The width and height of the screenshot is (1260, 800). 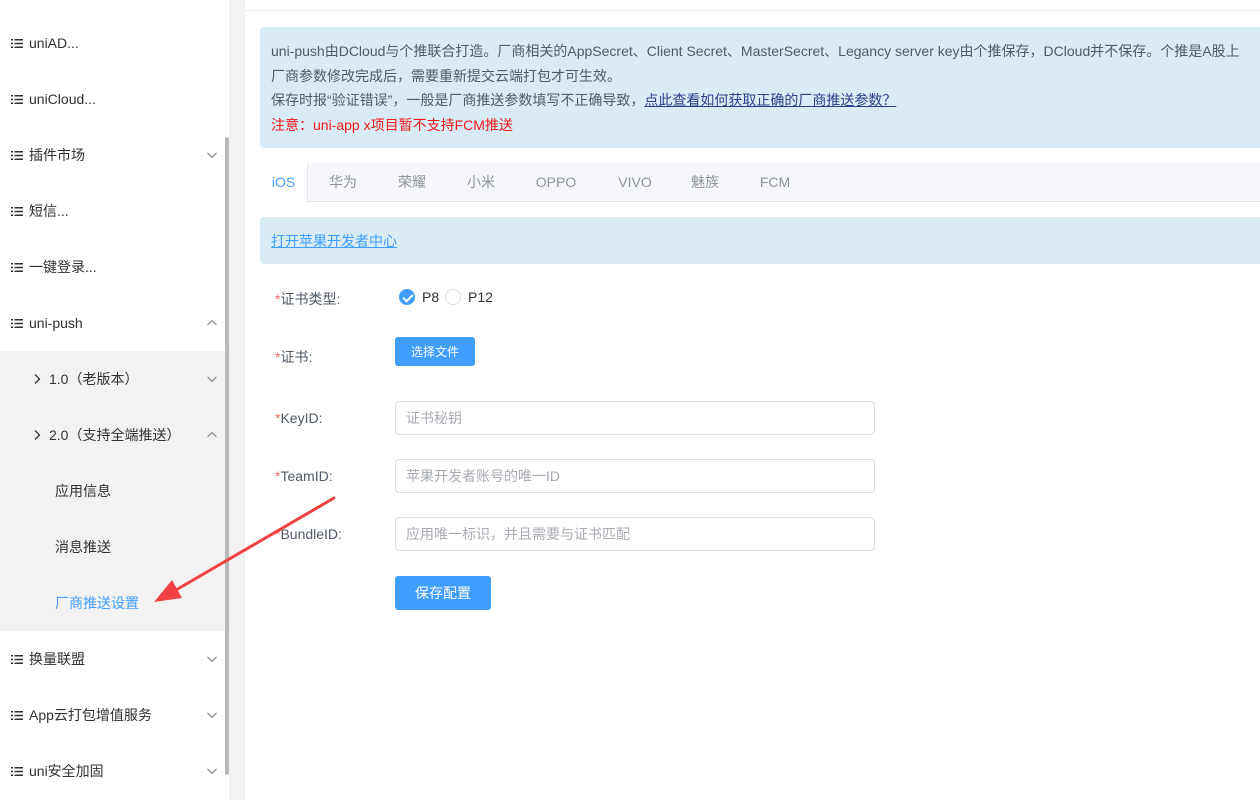 I want to click on uni-push-submenu: 1.0（老版本） 2.0（支持全端推送） 应用信息 消息推送 厂商推送设置, so click(x=114, y=491).